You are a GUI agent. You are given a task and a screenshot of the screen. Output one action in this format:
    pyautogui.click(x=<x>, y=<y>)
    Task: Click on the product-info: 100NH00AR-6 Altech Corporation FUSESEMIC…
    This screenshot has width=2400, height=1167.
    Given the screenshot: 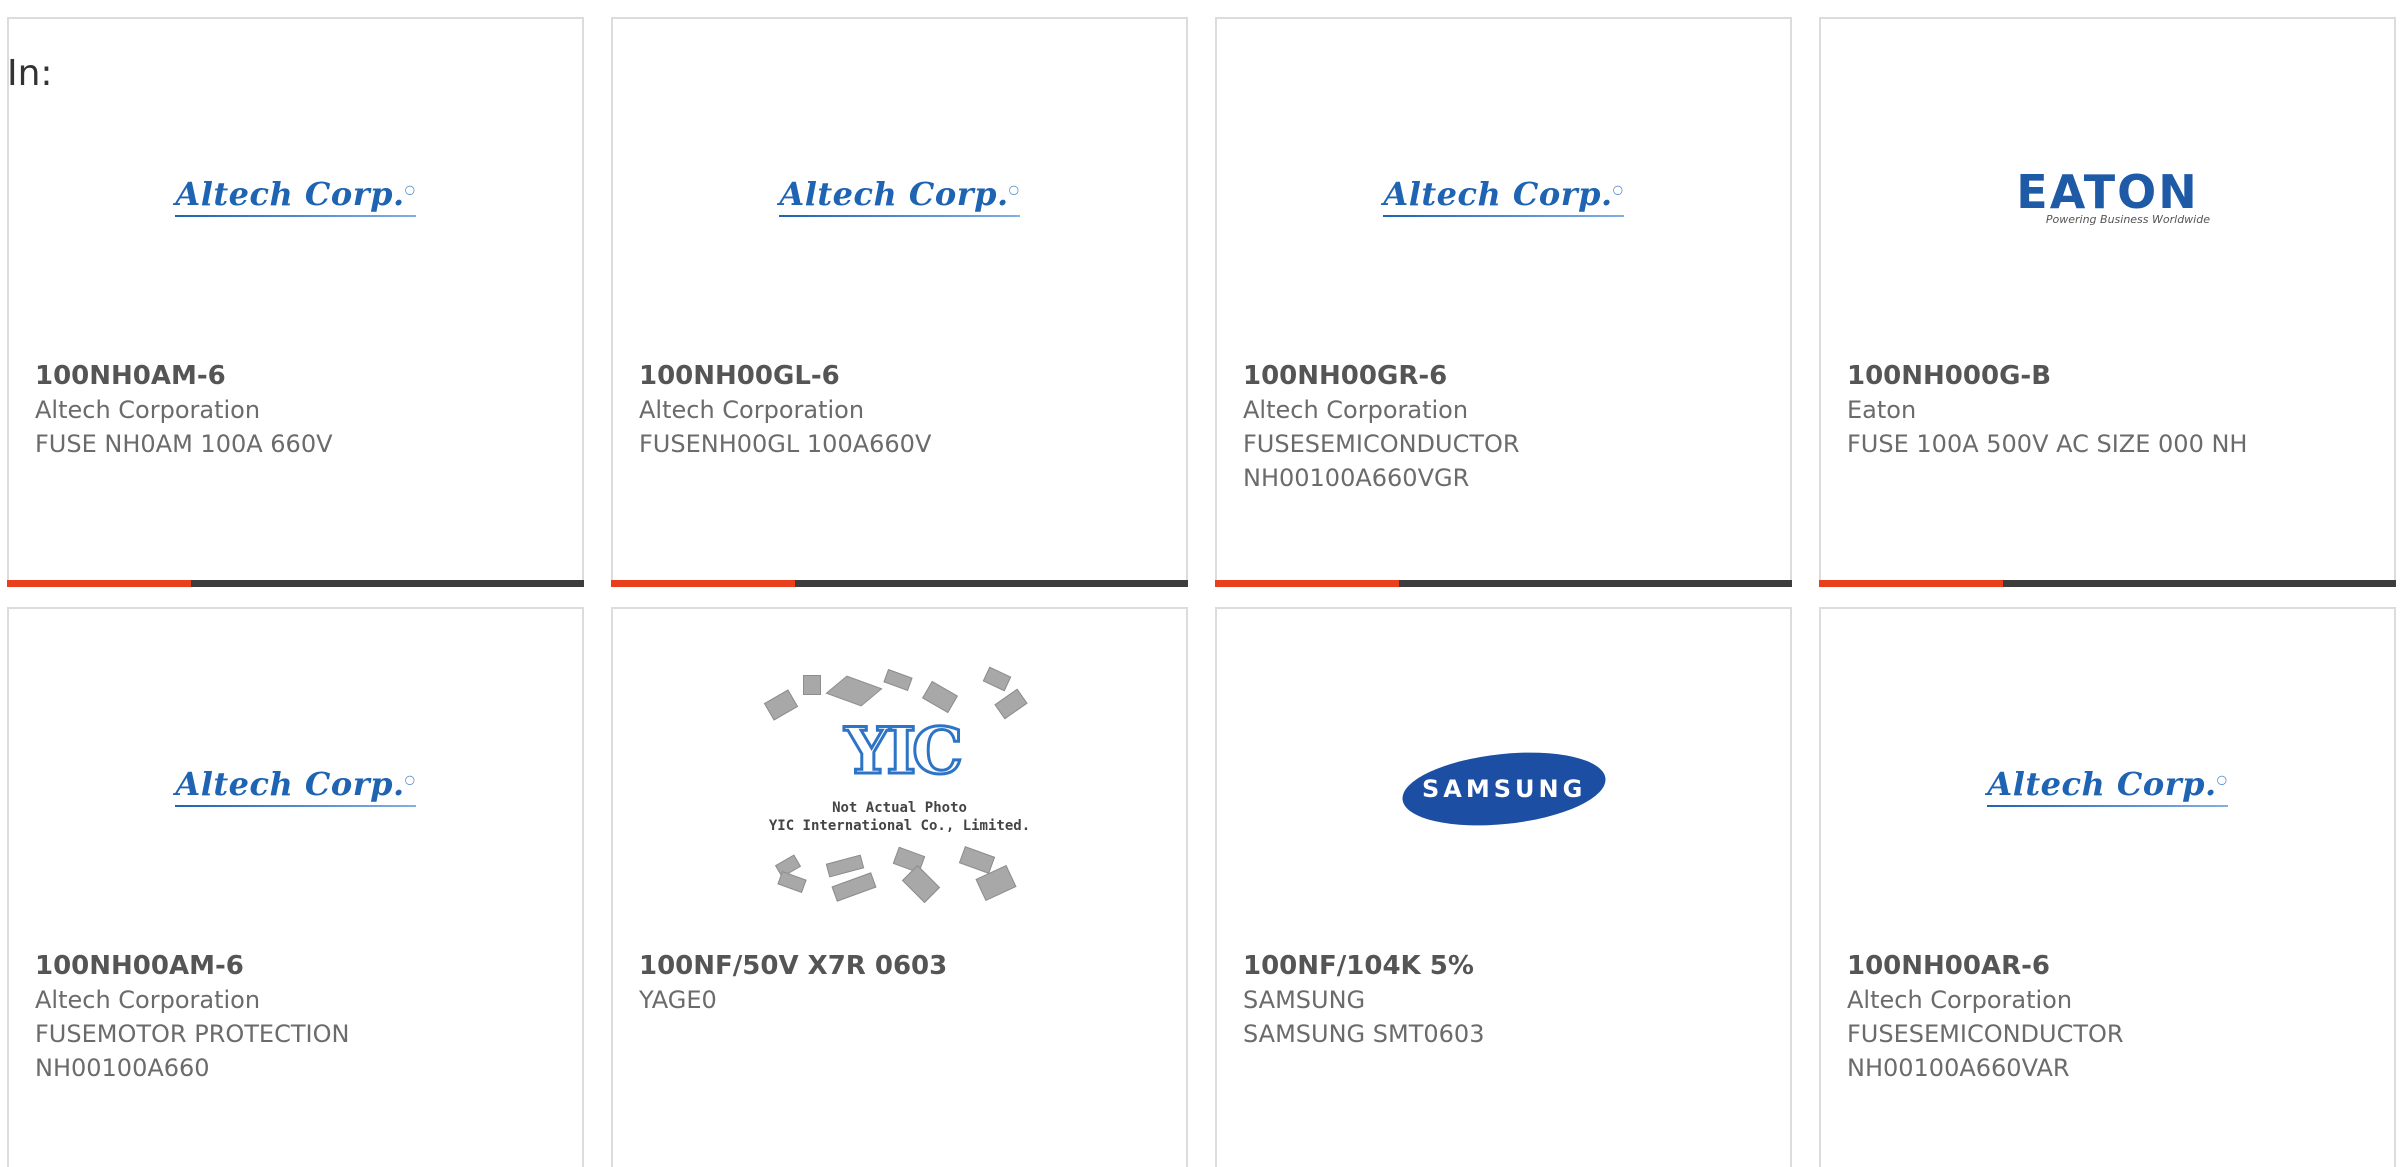 What is the action you would take?
    pyautogui.click(x=2110, y=1017)
    